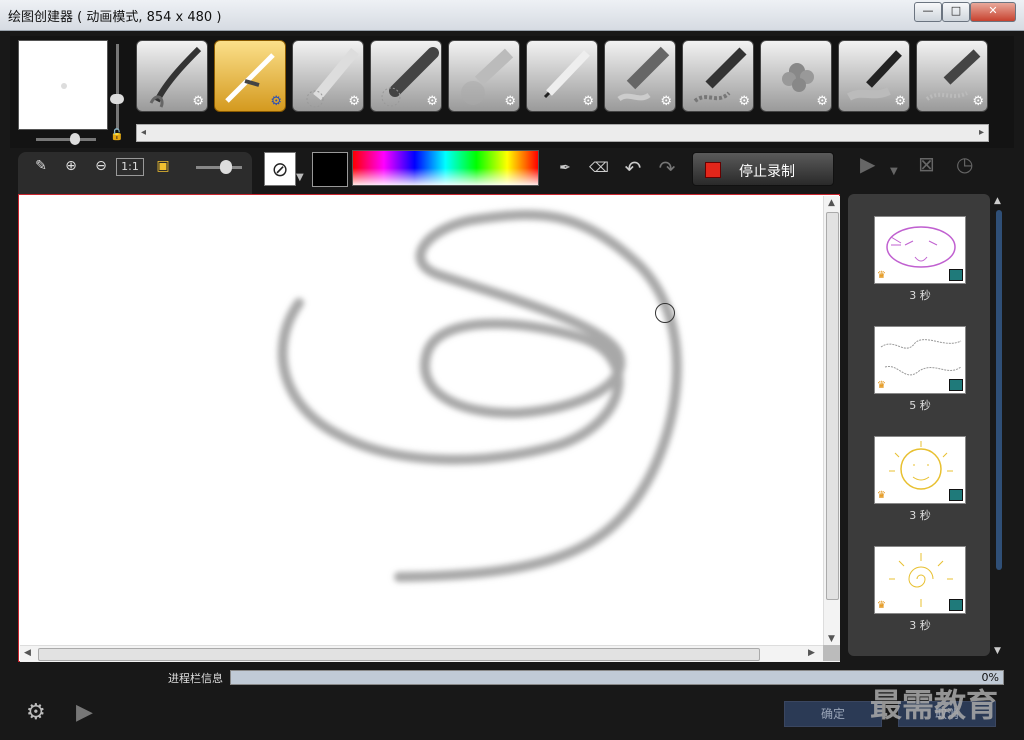  Describe the element at coordinates (811, 653) in the screenshot. I see `scroll-right-icon: ▶` at that location.